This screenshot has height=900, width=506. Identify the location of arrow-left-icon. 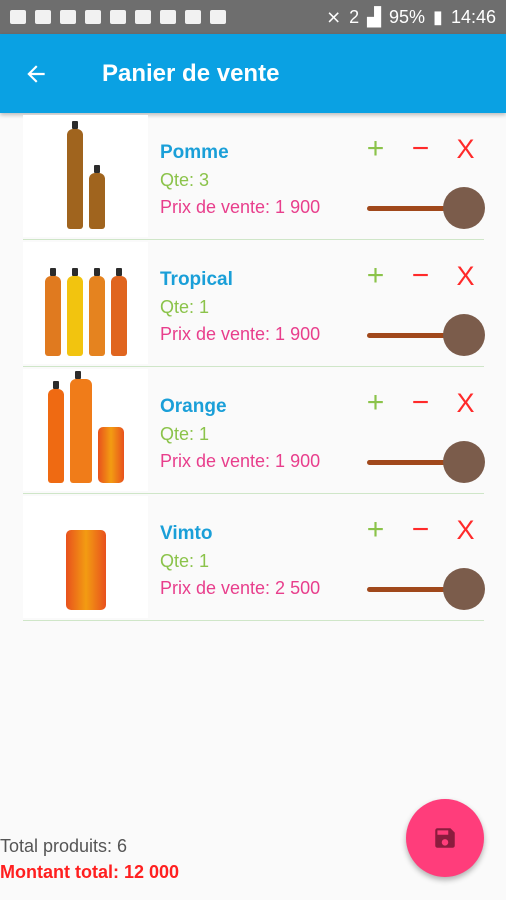
(36, 73).